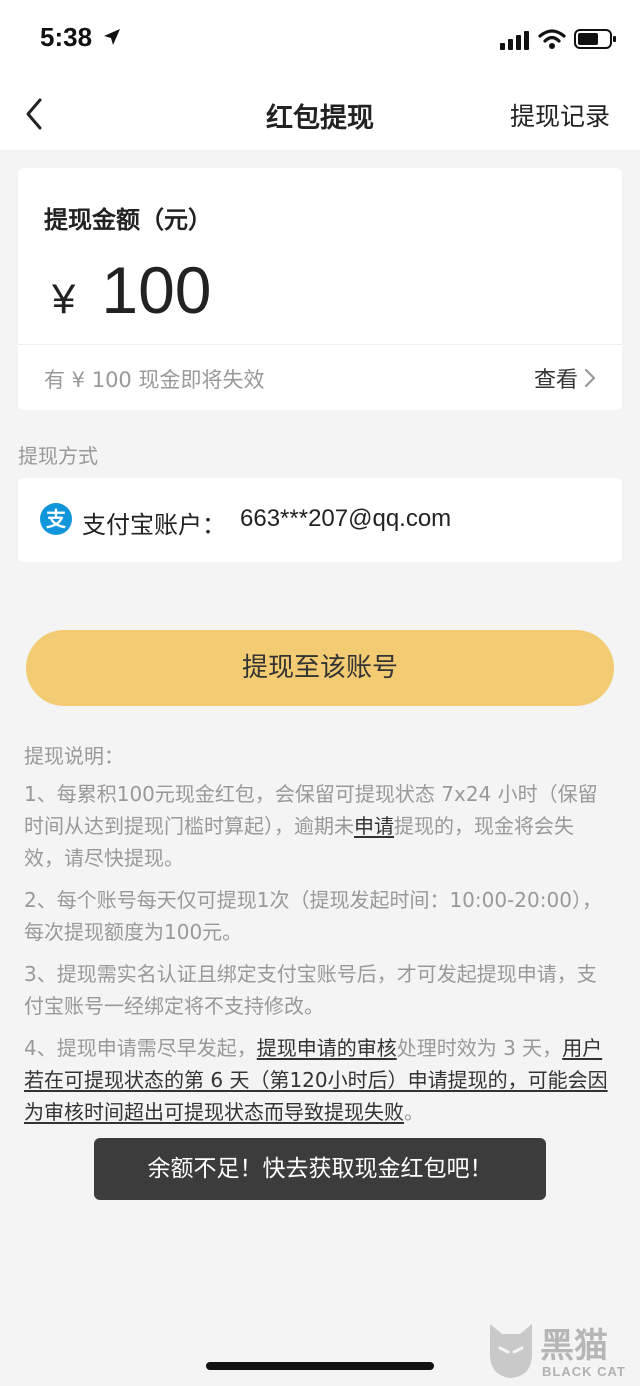 Image resolution: width=640 pixels, height=1386 pixels. I want to click on black-cat-logo-icon, so click(511, 1351).